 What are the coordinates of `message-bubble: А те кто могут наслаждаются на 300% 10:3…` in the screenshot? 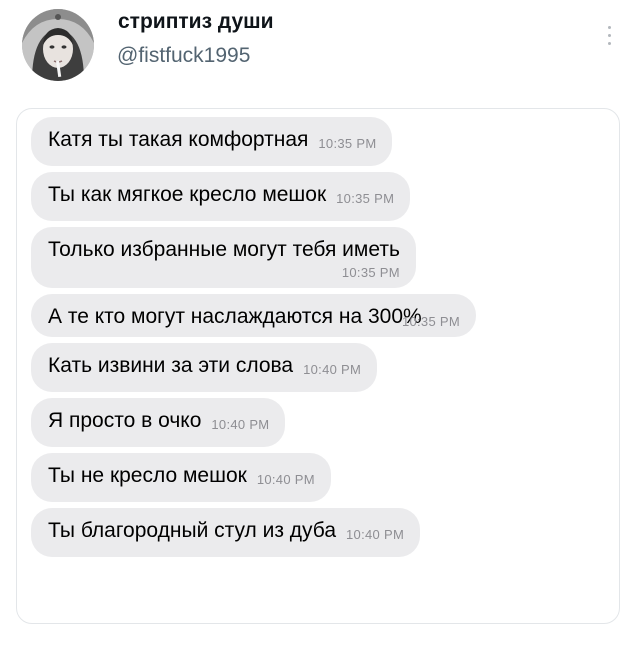 It's located at (253, 315).